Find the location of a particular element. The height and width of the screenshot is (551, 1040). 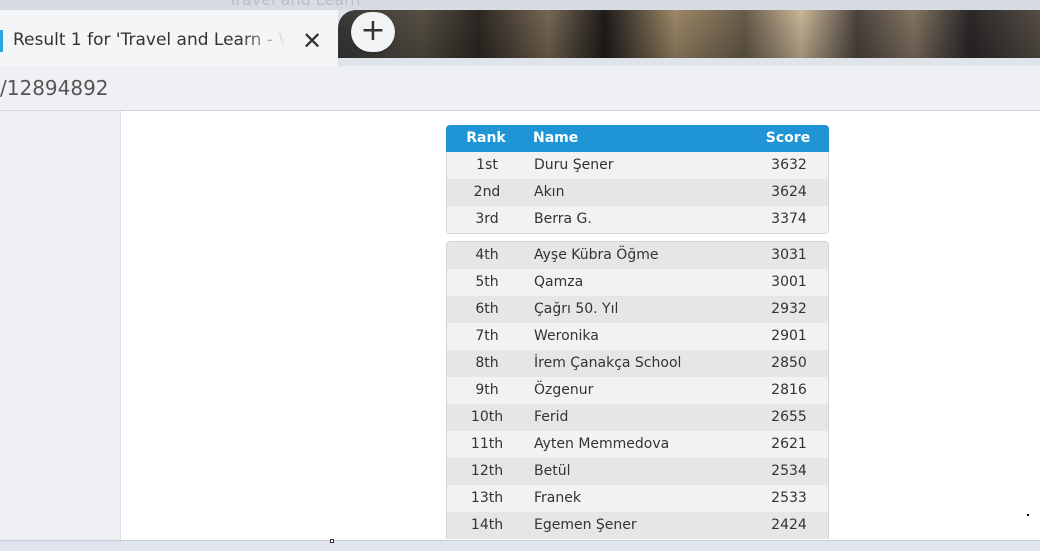

name-cell: Özgenur is located at coordinates (564, 390).